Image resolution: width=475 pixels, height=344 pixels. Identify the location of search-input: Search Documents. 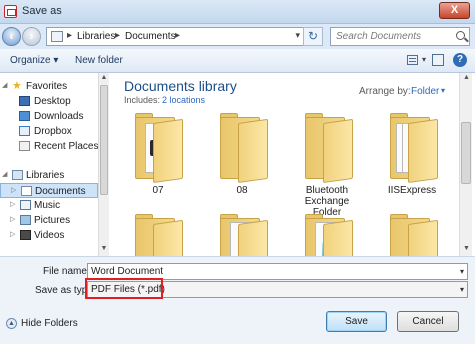
(400, 36).